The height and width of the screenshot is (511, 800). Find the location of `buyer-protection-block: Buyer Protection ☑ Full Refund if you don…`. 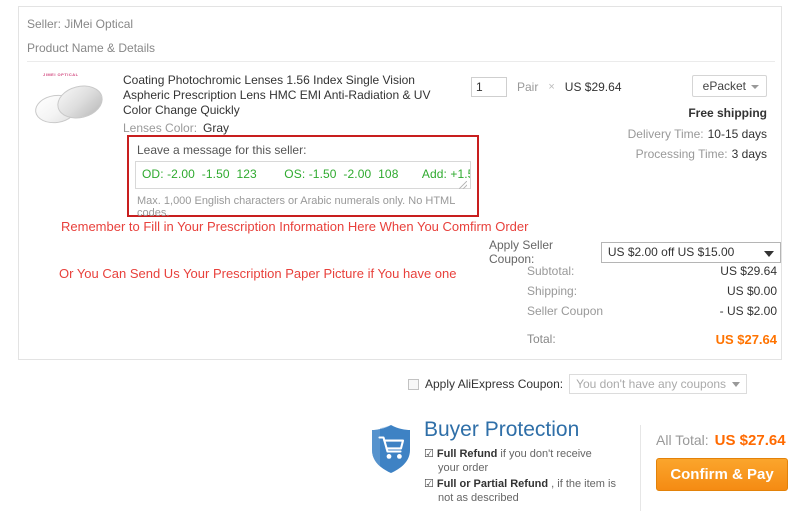

buyer-protection-block: Buyer Protection ☑ Full Refund if you don… is located at coordinates (493, 462).